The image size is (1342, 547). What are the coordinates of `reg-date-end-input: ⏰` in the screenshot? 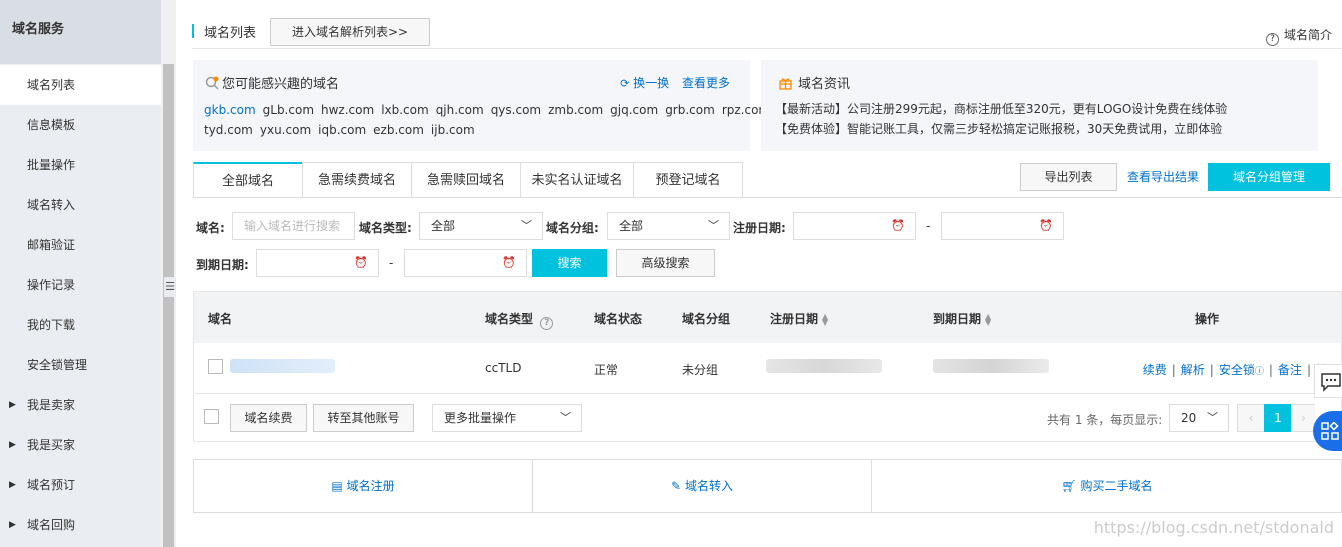 It's located at (1002, 226).